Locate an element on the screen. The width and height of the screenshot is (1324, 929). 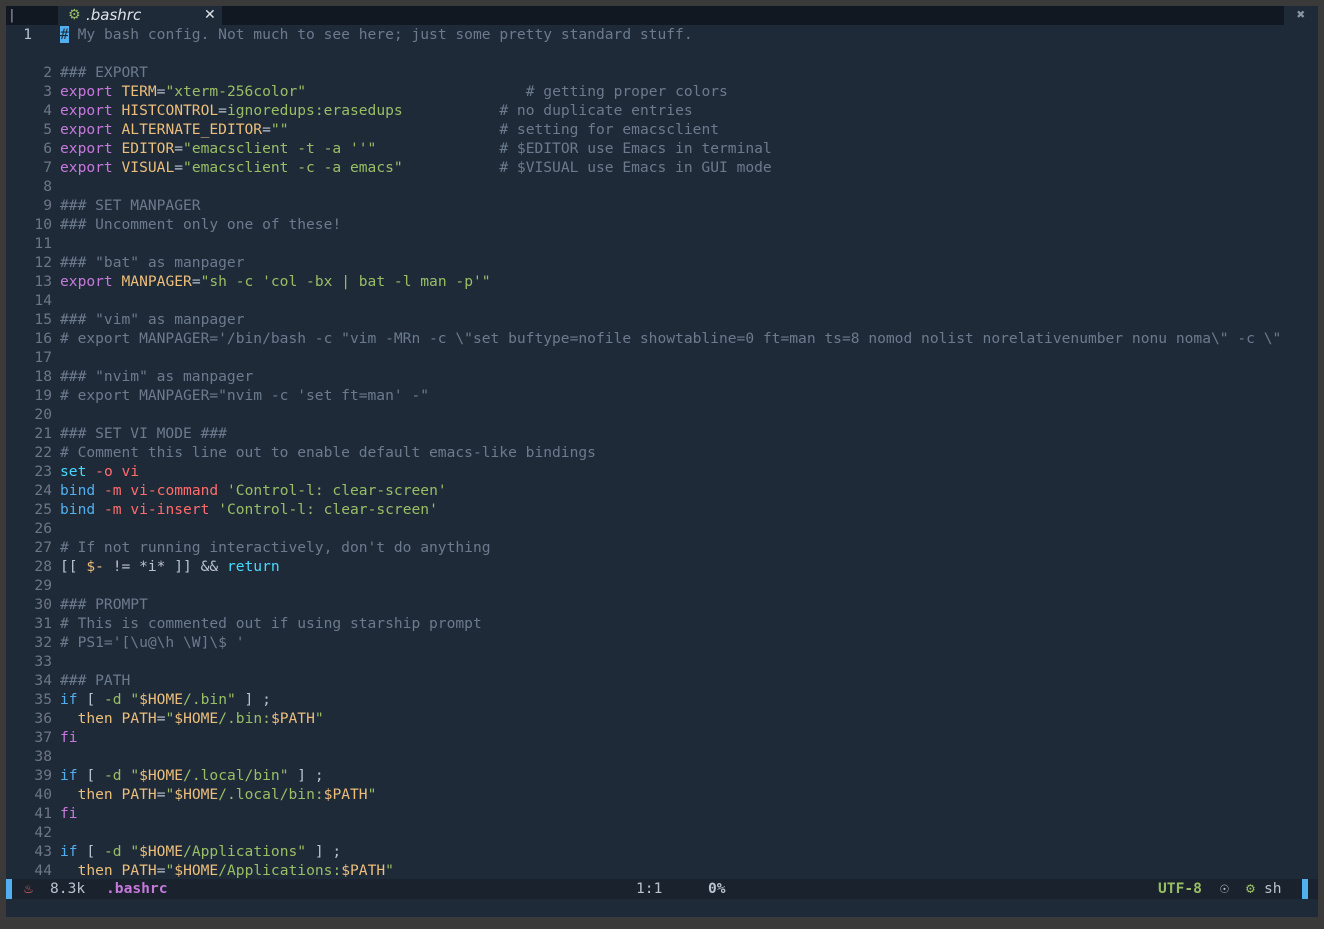
code-line: 12 ### "bat" as manpager is located at coordinates (662, 262).